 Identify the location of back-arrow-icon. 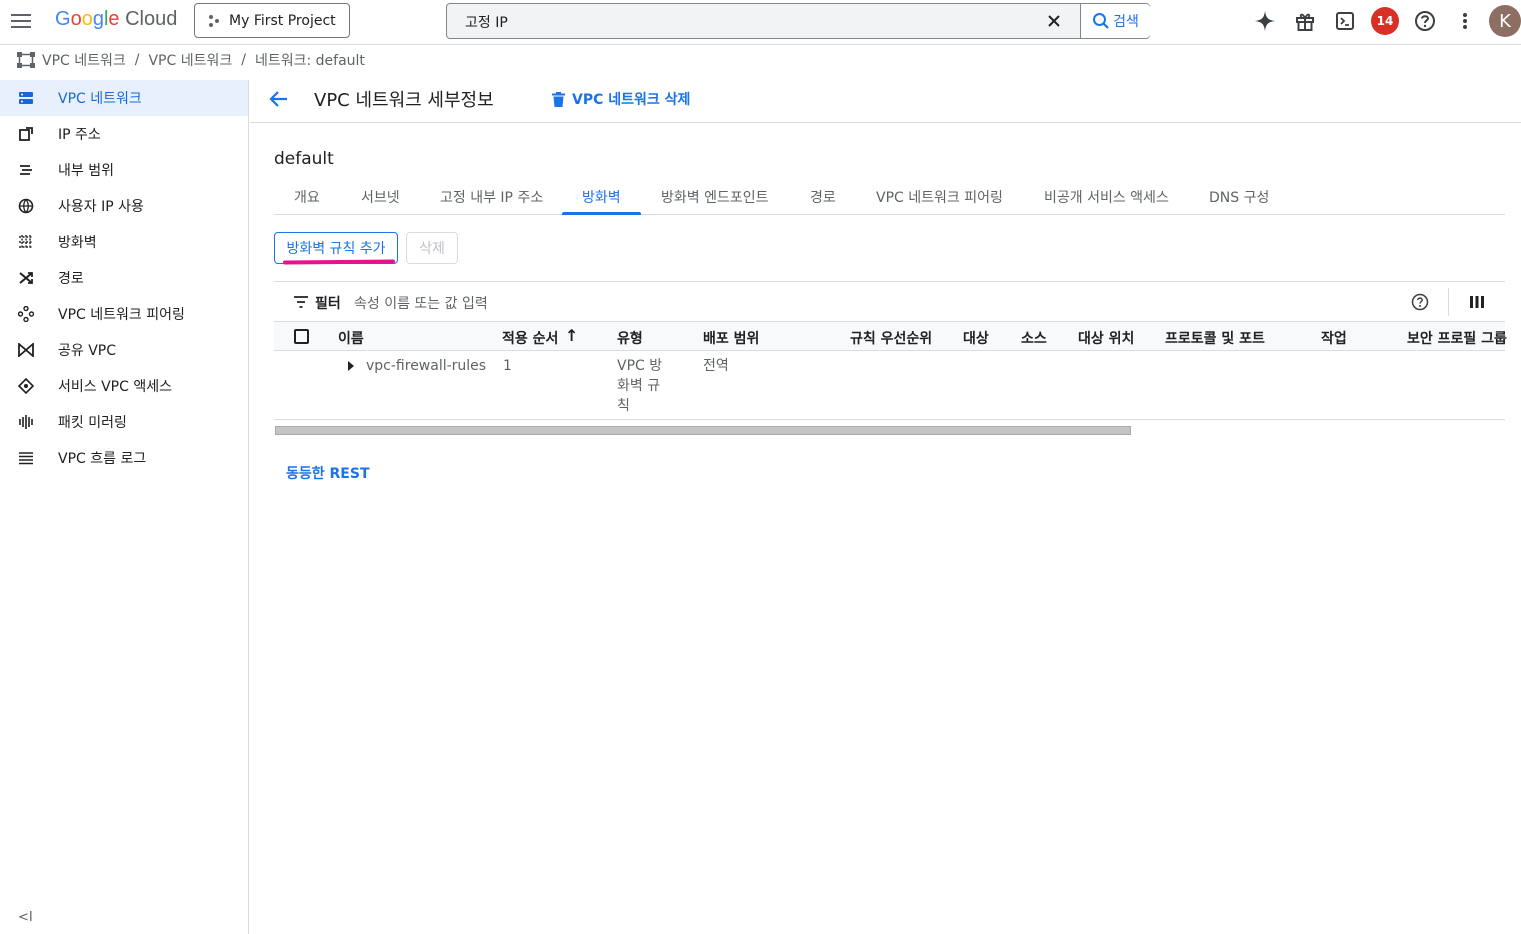
(279, 99).